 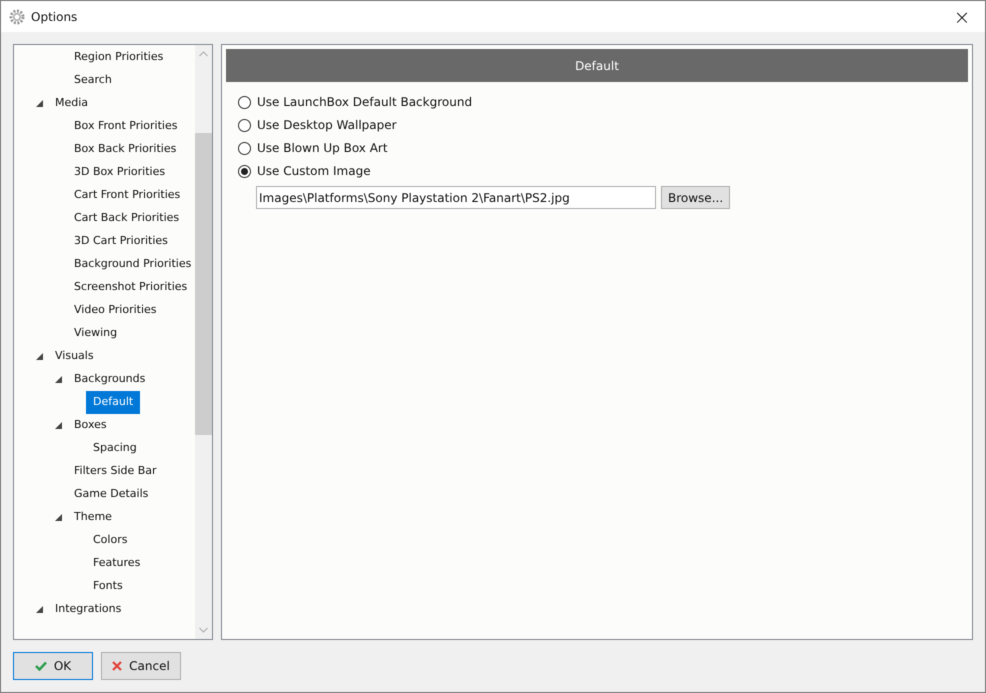 What do you see at coordinates (133, 264) in the screenshot?
I see `tree-item: Background Priorities` at bounding box center [133, 264].